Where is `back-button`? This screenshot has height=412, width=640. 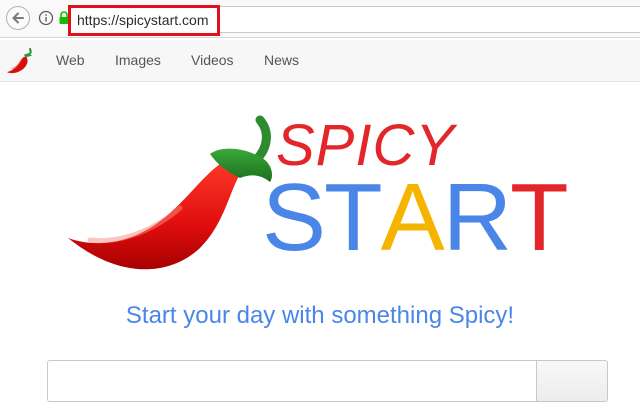
back-button is located at coordinates (18, 18).